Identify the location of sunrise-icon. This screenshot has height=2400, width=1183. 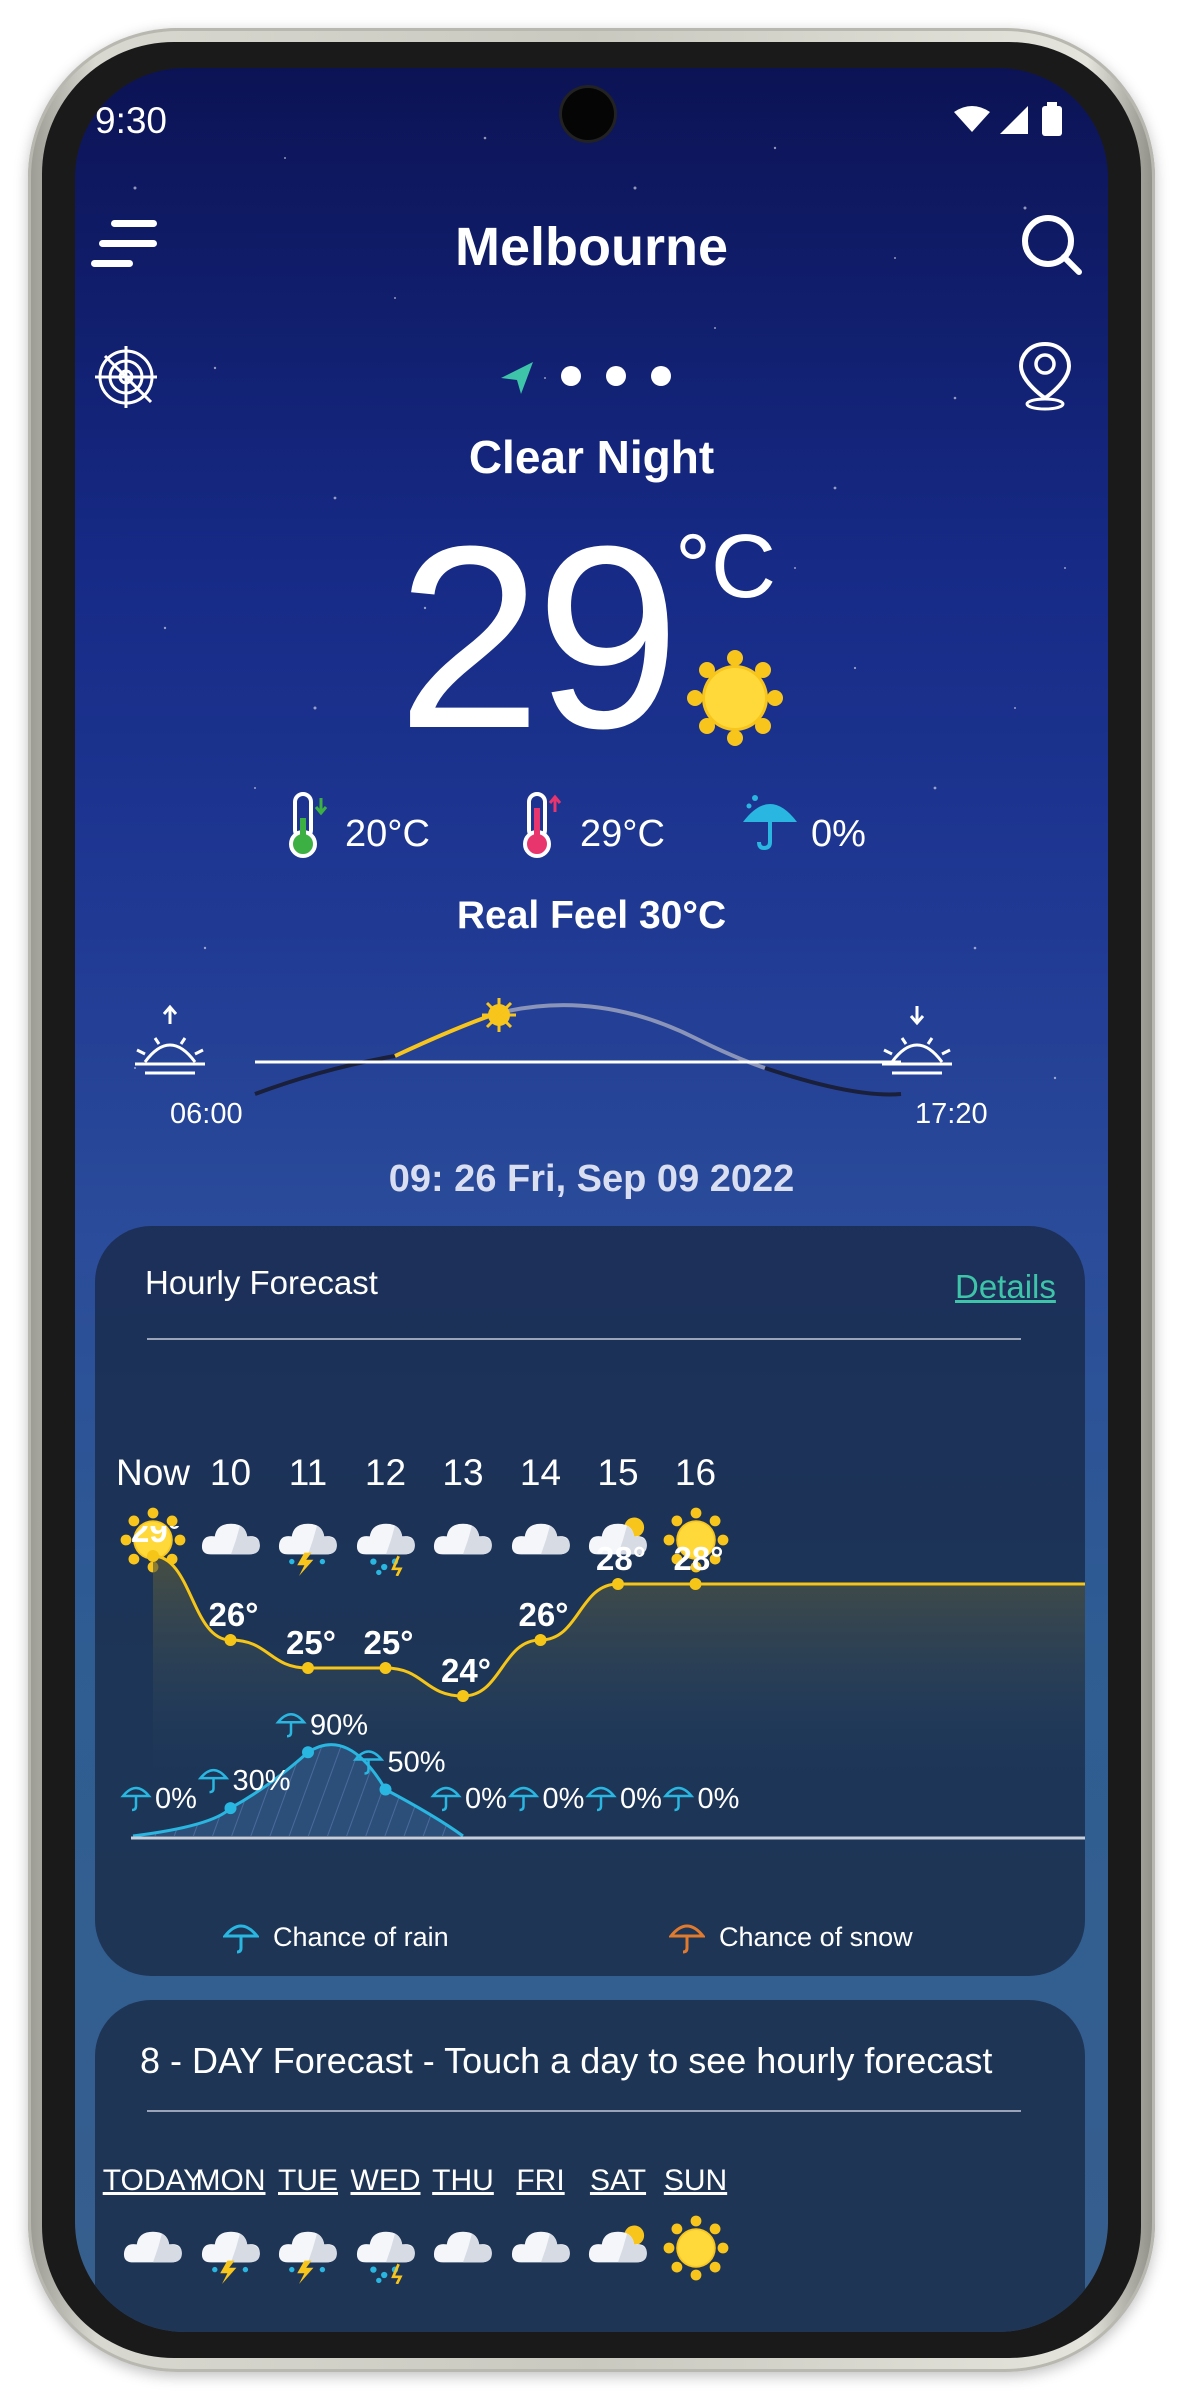
(170, 1039).